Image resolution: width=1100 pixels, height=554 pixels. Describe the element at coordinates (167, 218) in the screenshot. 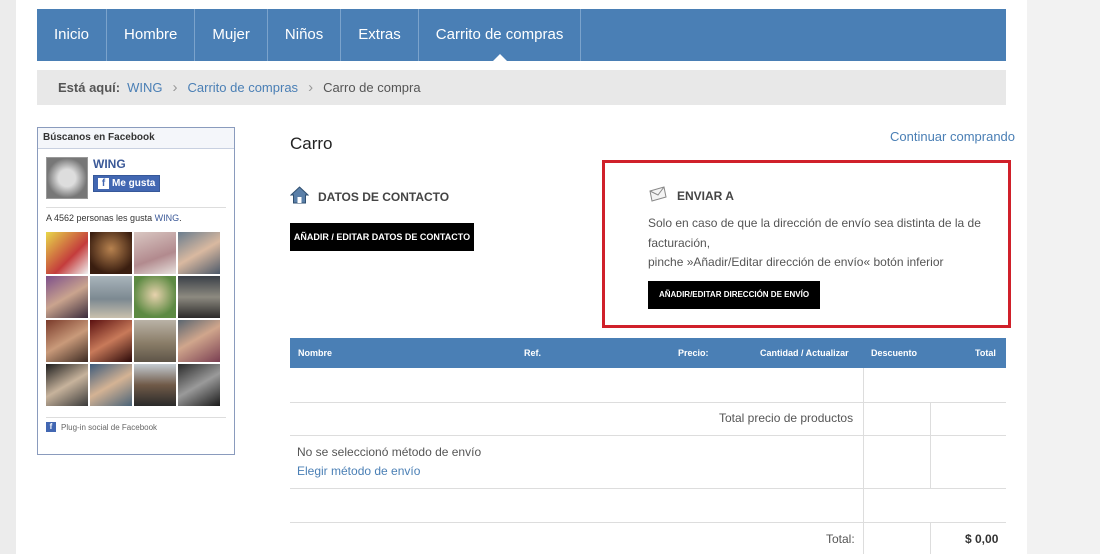

I see `facebook-count-link: WING` at that location.